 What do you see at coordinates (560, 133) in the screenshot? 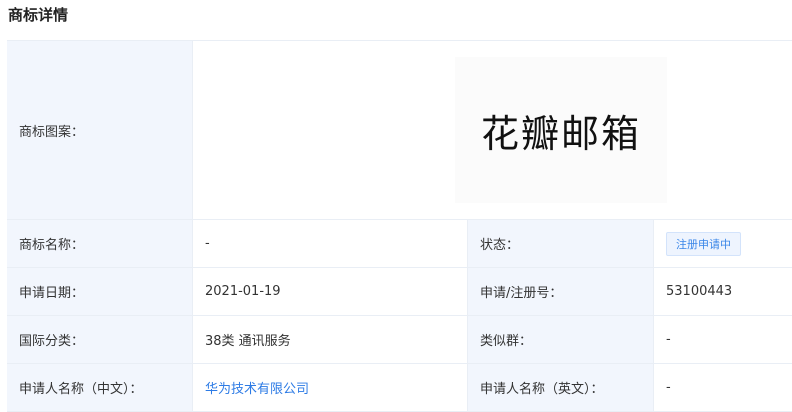
I see `trademark-logo-text: 花瓣邮箱` at bounding box center [560, 133].